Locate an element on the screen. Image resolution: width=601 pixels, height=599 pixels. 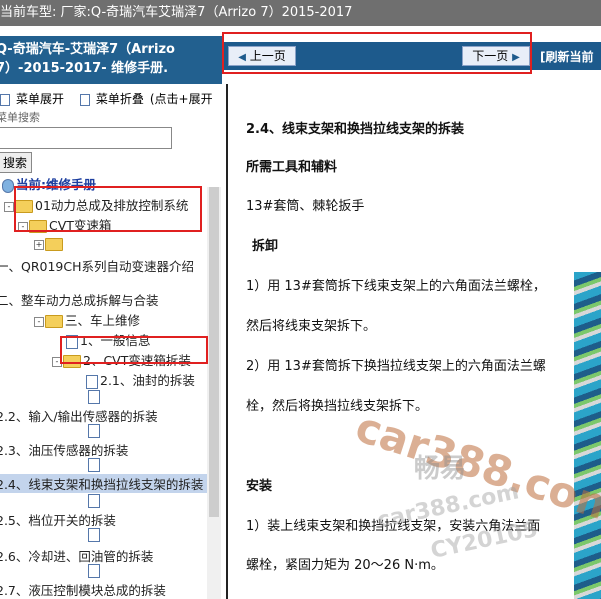
annotation-box-cvt is located at coordinates (108, 209).